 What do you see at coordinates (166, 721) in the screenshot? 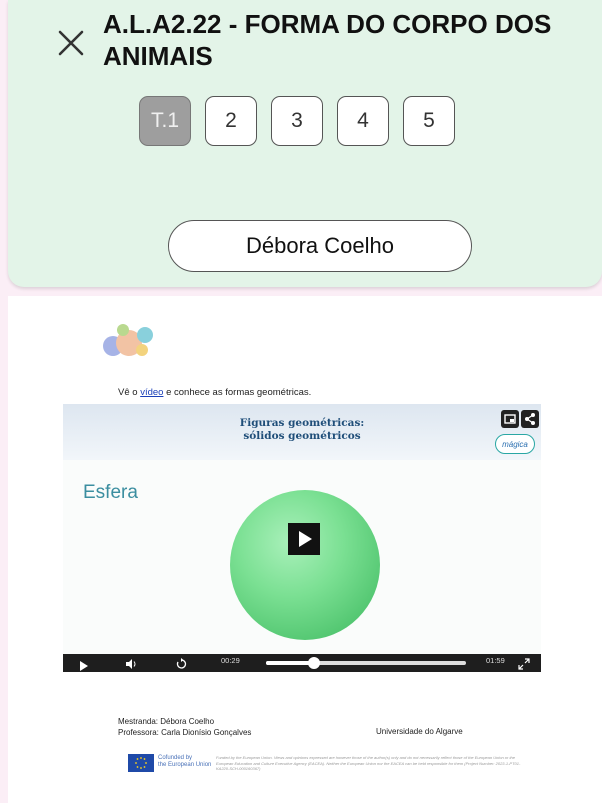
I see `mestranda-line: Mestranda: Débora Coelho` at bounding box center [166, 721].